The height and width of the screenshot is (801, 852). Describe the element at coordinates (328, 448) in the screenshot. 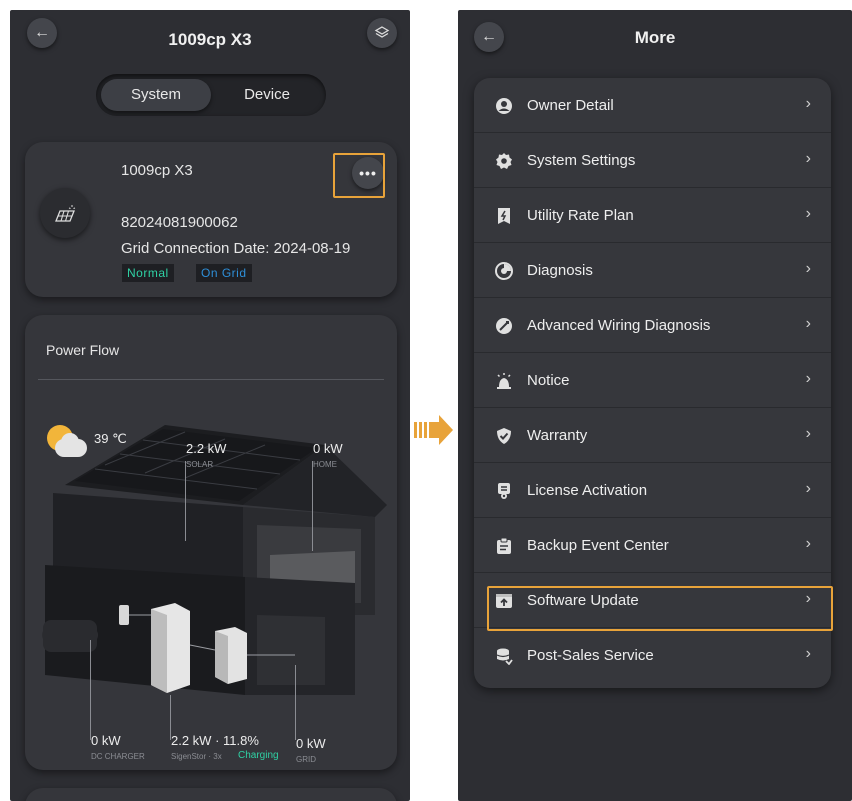

I see `home-value: 0 kW` at that location.